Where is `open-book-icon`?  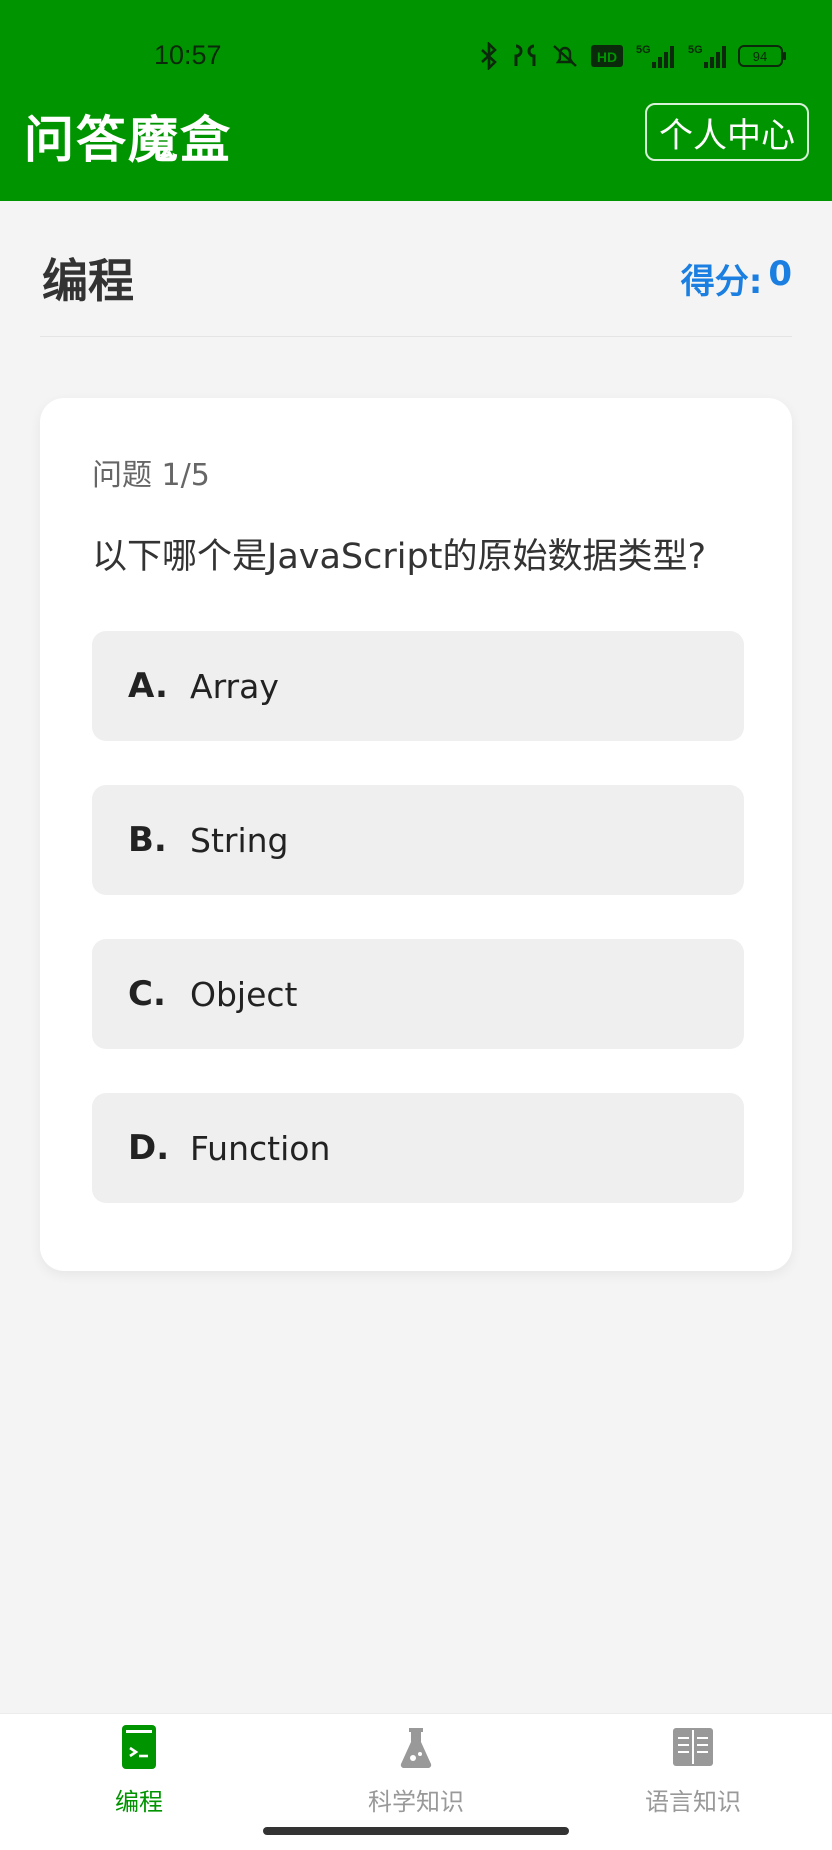
open-book-icon is located at coordinates (693, 1747).